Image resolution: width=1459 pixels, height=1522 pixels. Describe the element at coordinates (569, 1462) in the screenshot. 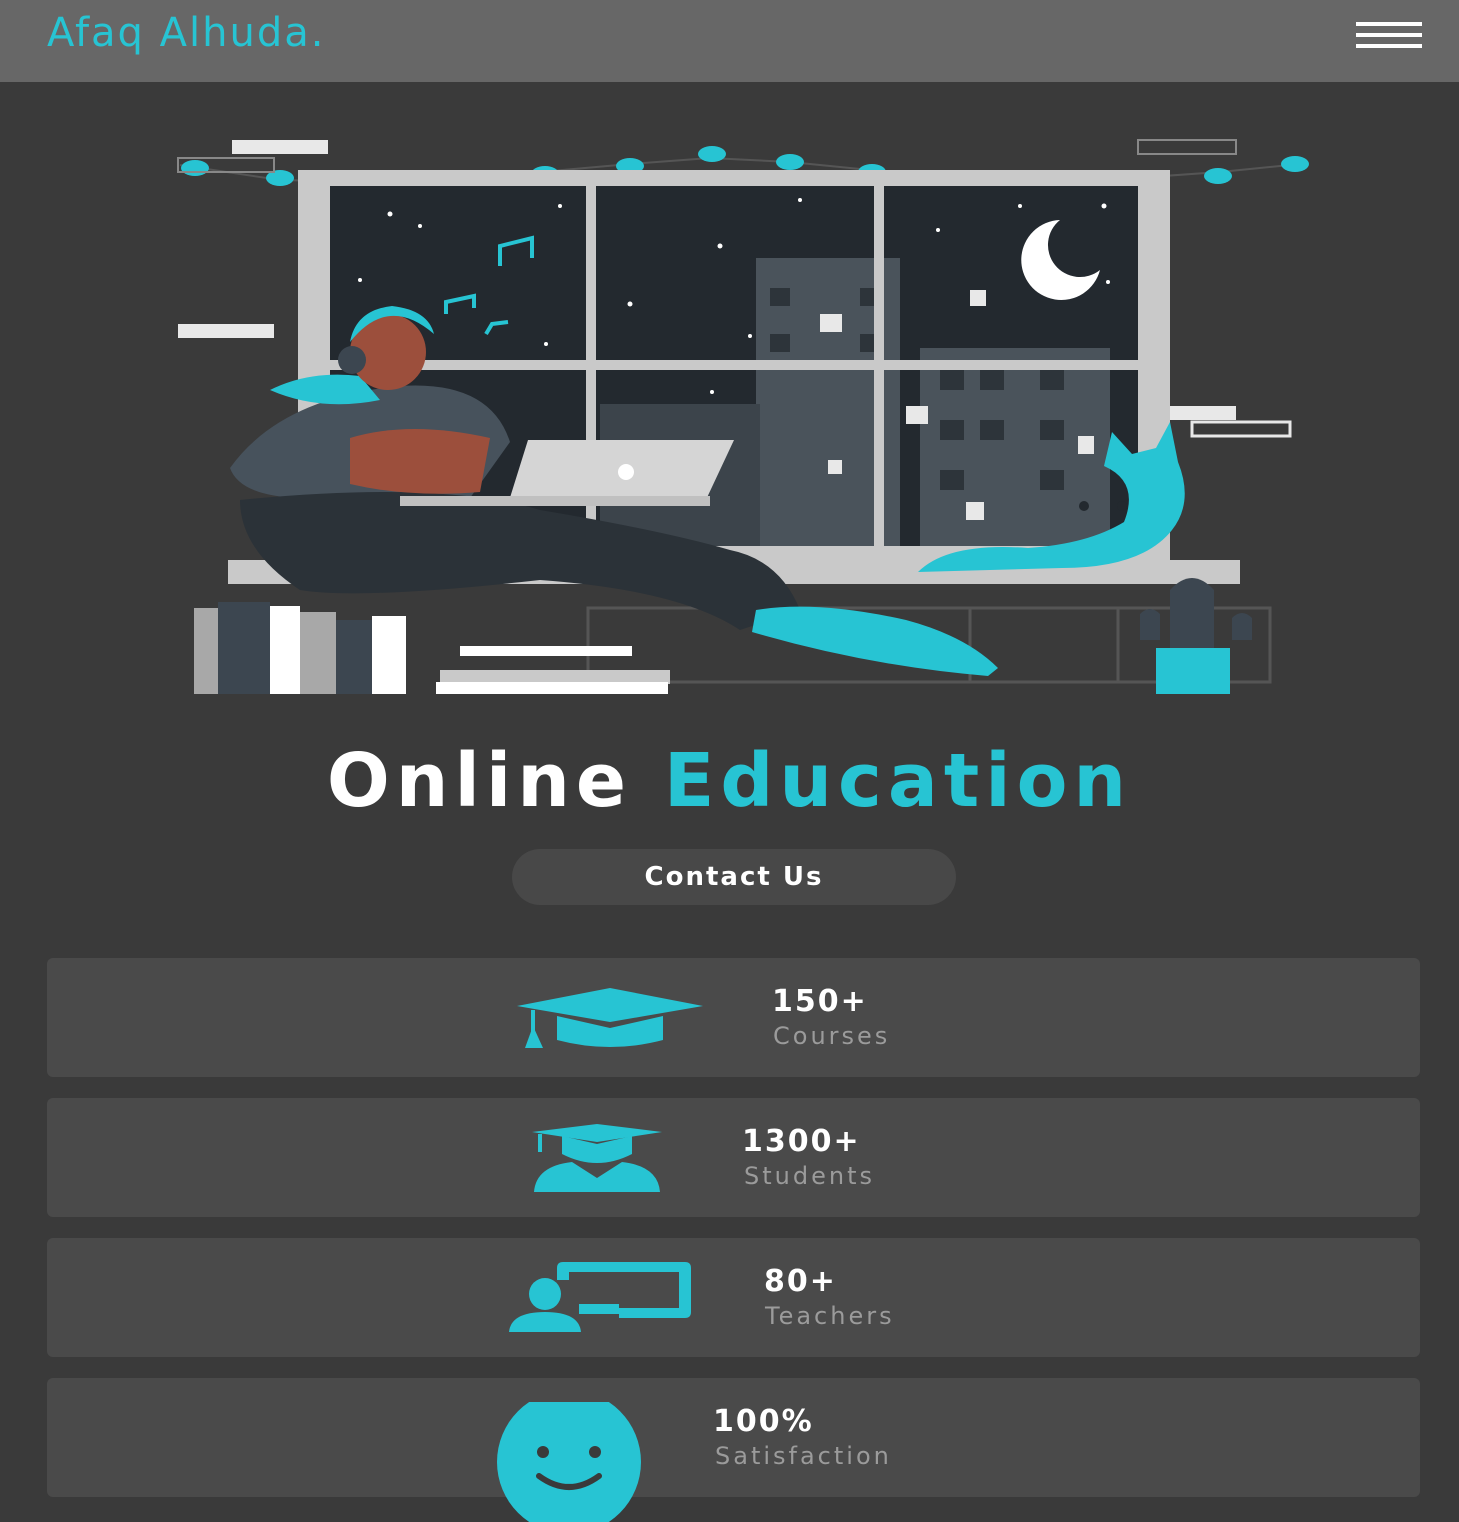

I see `smiley-face-icon` at that location.